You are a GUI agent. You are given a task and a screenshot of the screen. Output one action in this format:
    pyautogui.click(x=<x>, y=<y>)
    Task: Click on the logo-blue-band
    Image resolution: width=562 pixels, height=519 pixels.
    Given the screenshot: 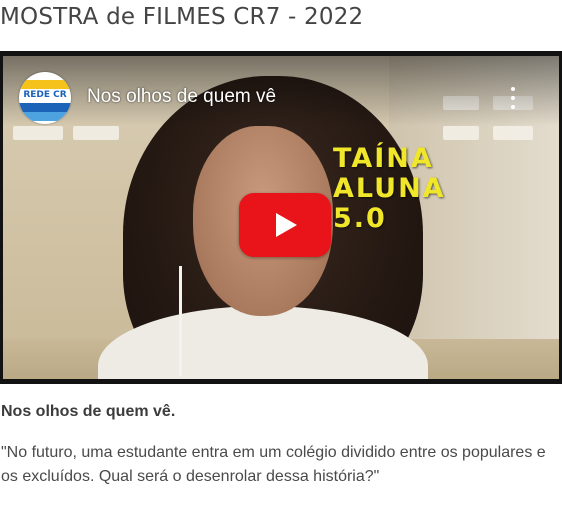 What is the action you would take?
    pyautogui.click(x=45, y=107)
    